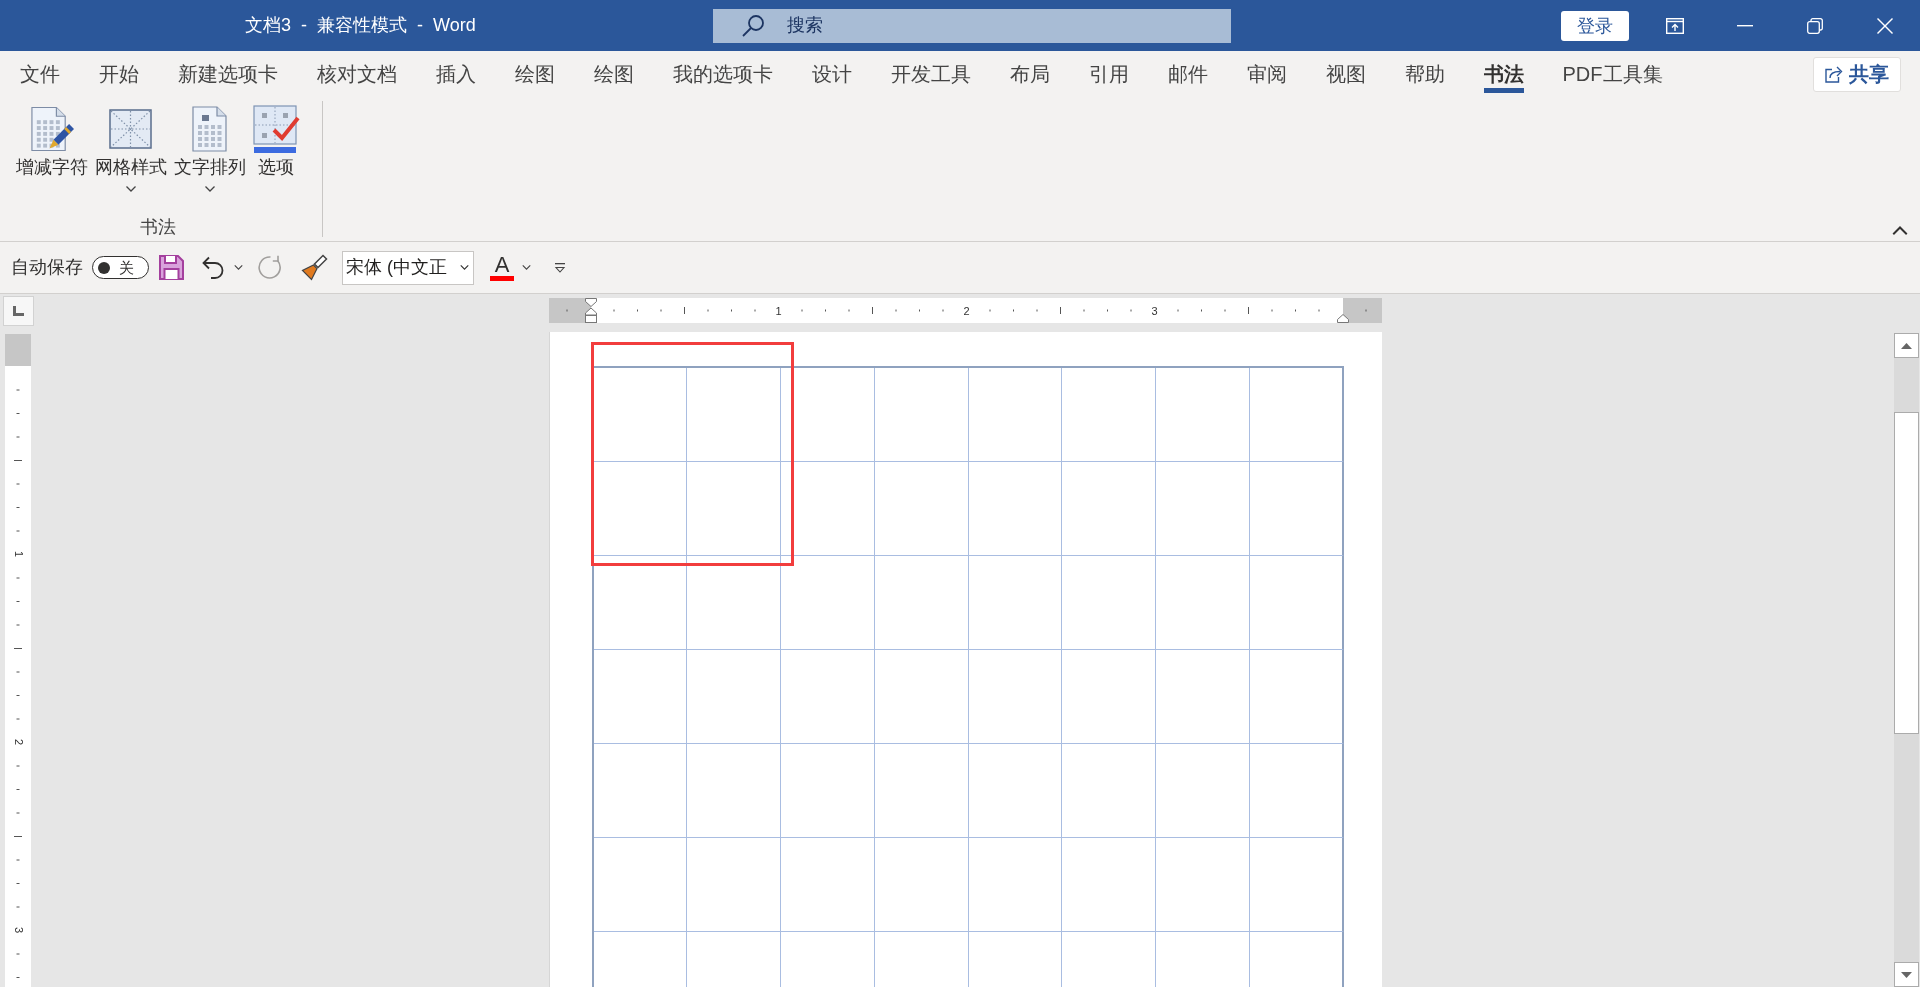 This screenshot has width=1920, height=987. I want to click on ribbon-tab: 我的选项卡, so click(722, 74).